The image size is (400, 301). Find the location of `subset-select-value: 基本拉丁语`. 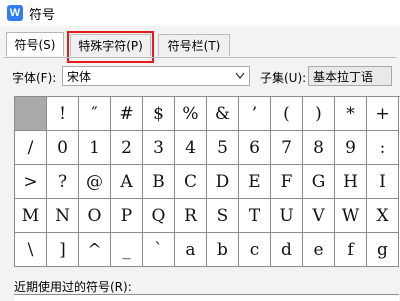

subset-select-value: 基本拉丁语 is located at coordinates (343, 76).